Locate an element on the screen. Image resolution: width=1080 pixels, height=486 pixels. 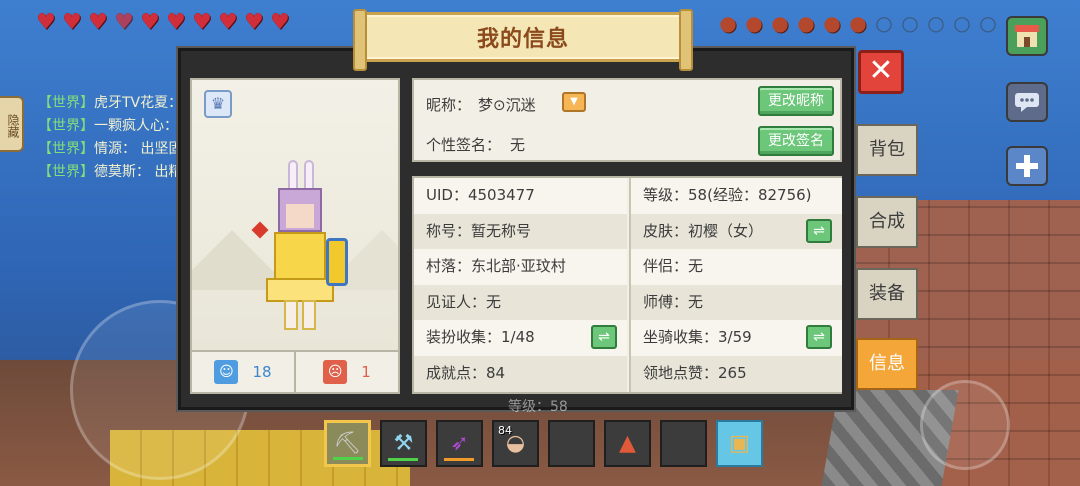
hotbar-slot: ⛏ is located at coordinates (347, 443).